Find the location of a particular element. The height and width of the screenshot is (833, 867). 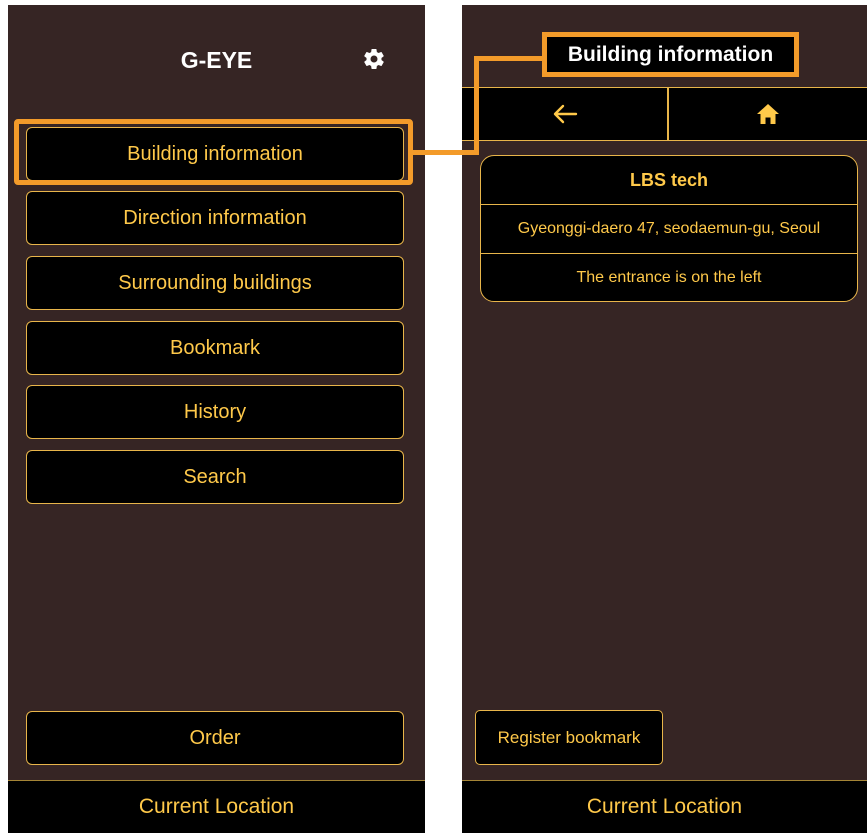

back-button is located at coordinates (564, 114).